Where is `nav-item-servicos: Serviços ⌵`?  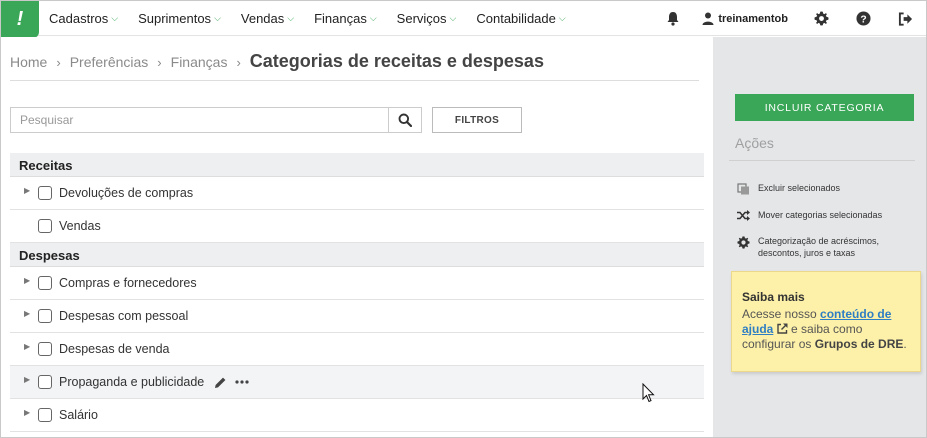 nav-item-servicos: Serviços ⌵ is located at coordinates (427, 18).